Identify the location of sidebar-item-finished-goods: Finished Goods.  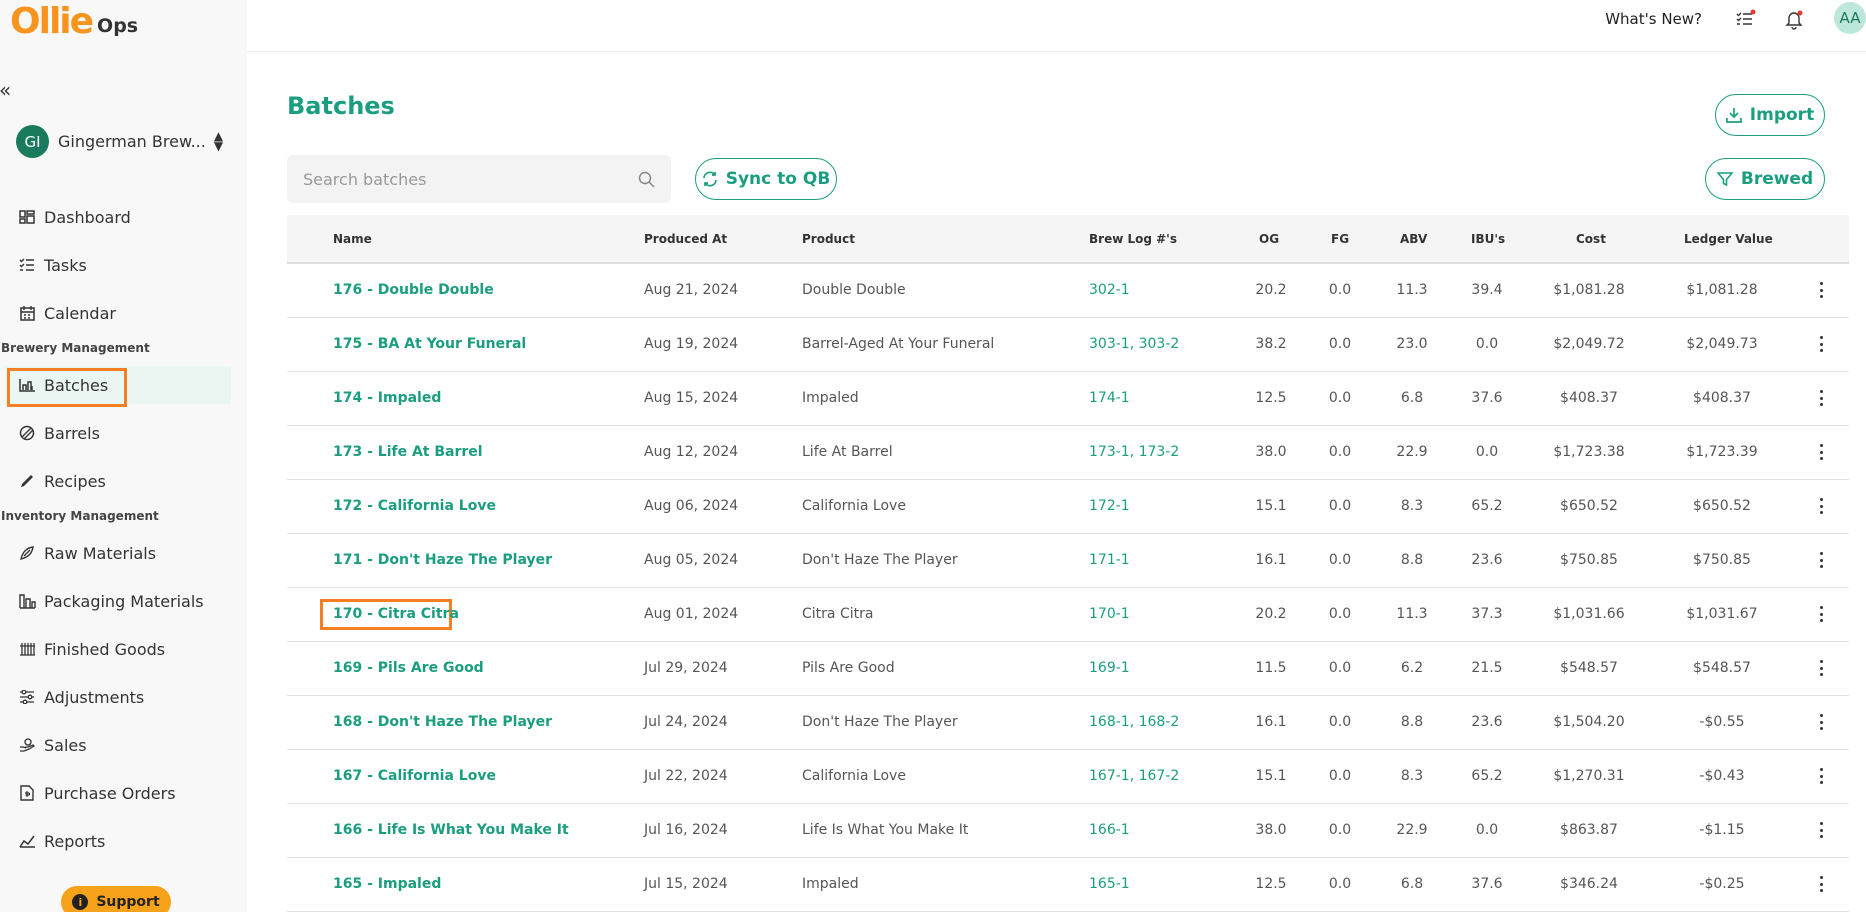
(118, 649).